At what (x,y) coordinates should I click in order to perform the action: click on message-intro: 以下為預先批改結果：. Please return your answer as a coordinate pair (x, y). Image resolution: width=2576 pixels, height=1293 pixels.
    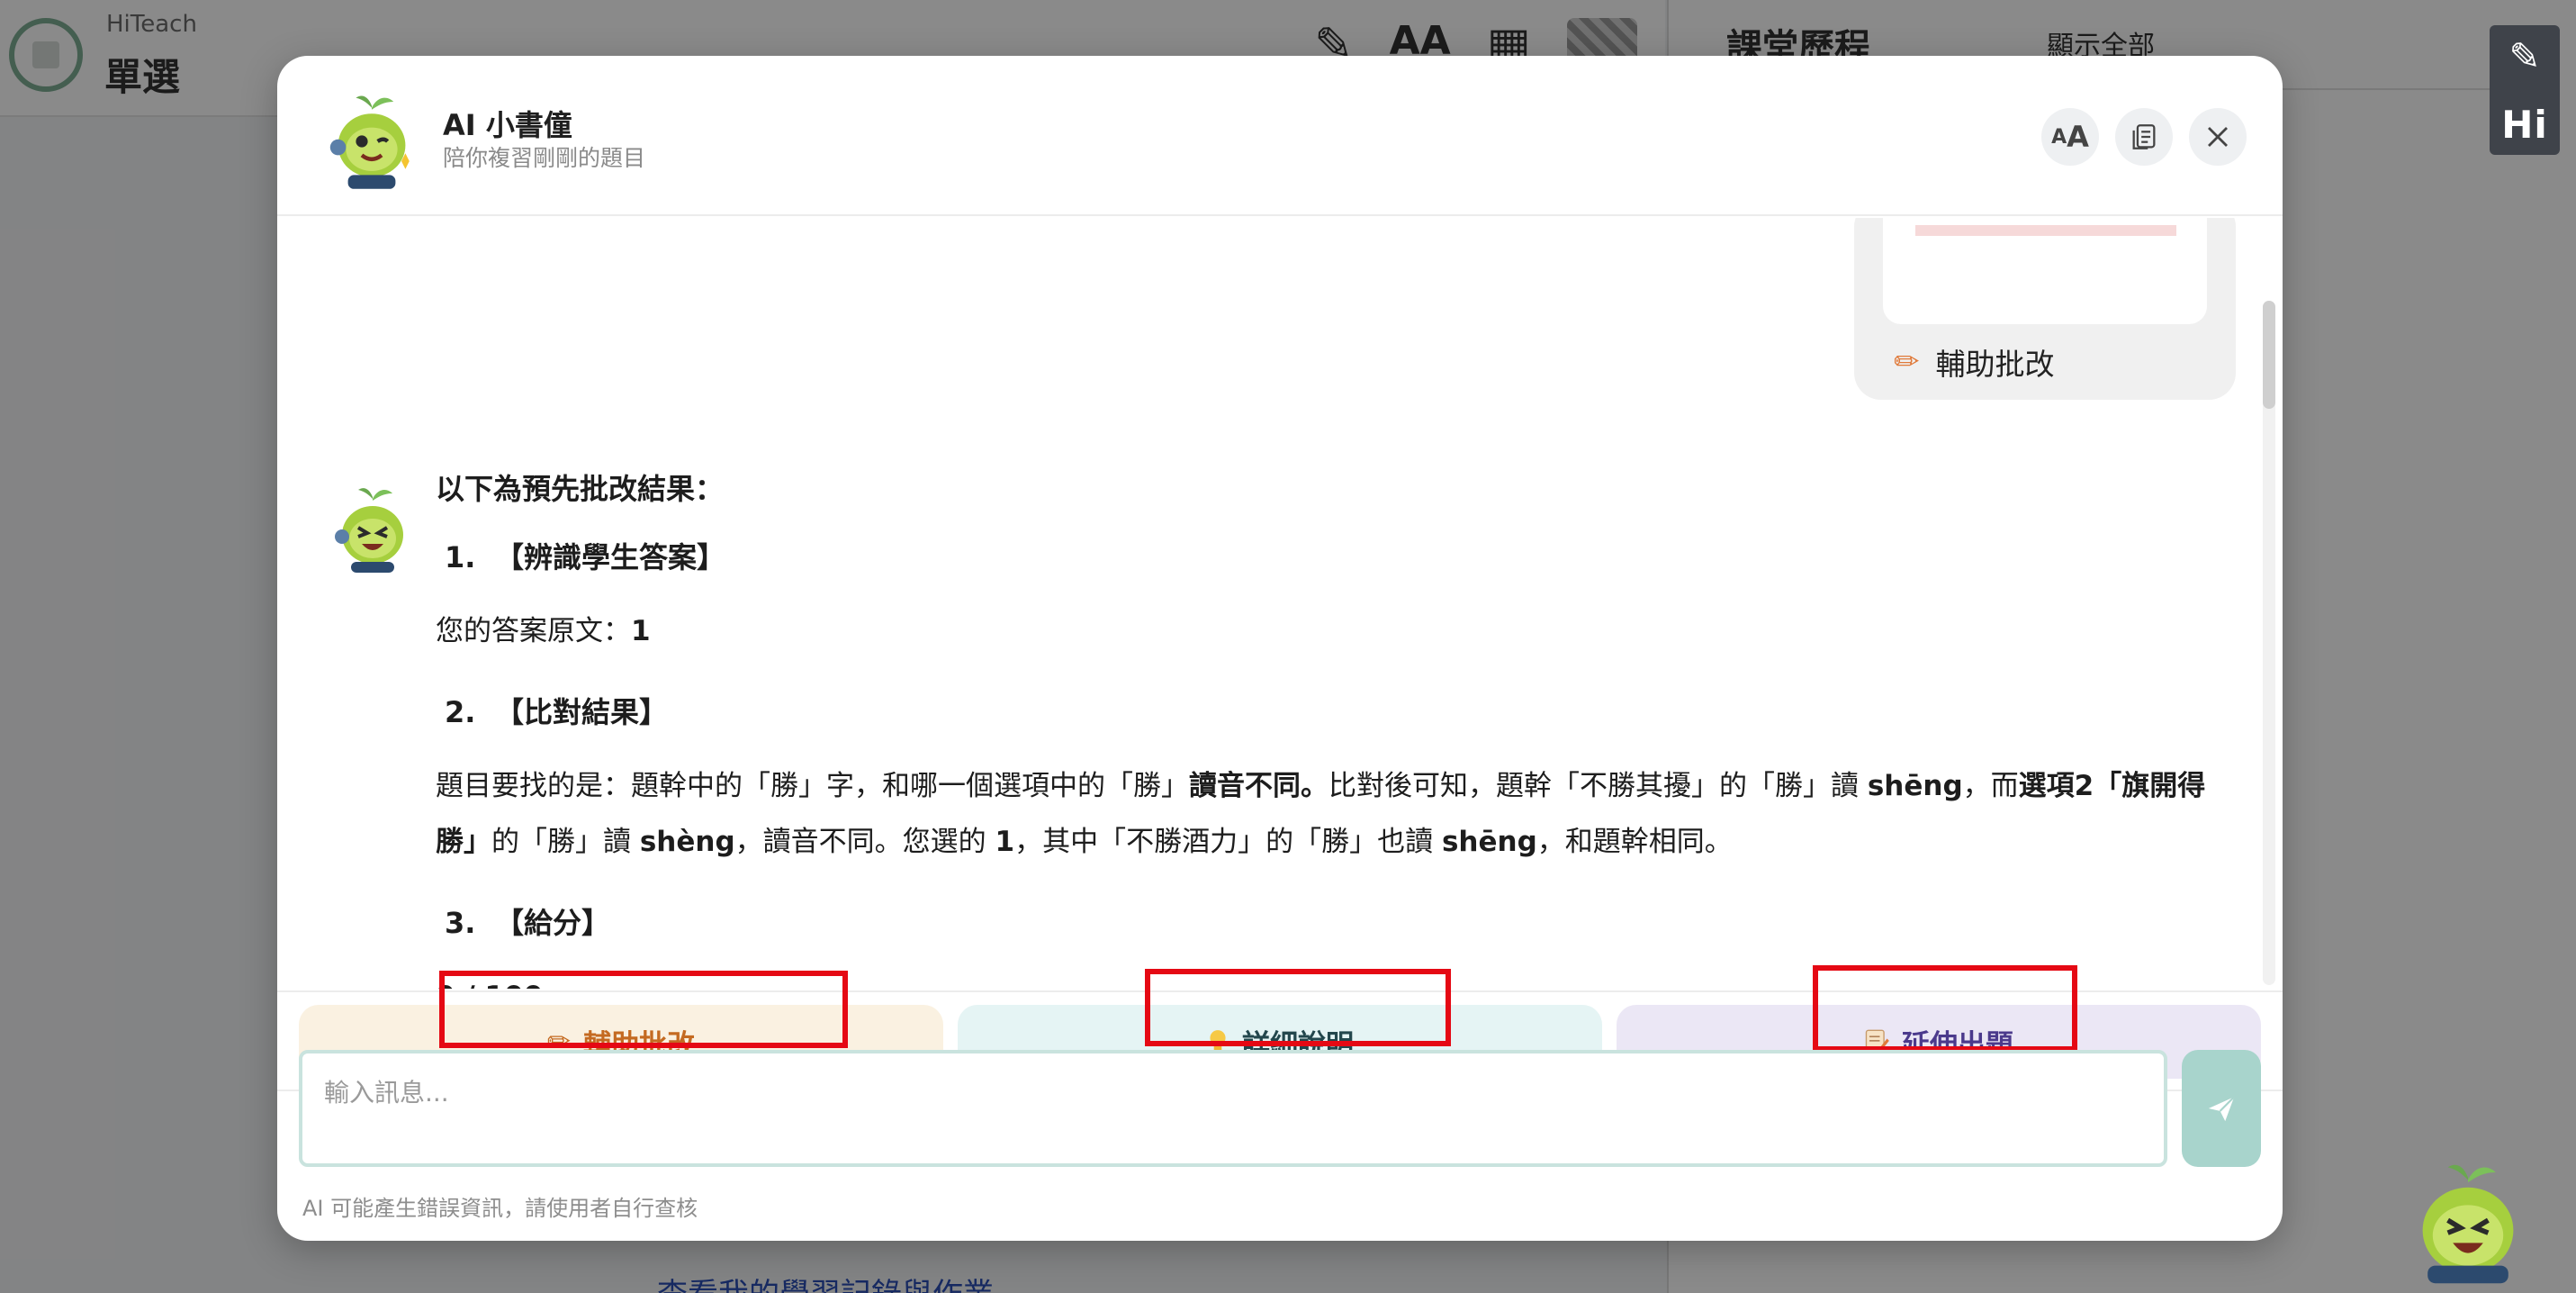
    Looking at the image, I should click on (580, 489).